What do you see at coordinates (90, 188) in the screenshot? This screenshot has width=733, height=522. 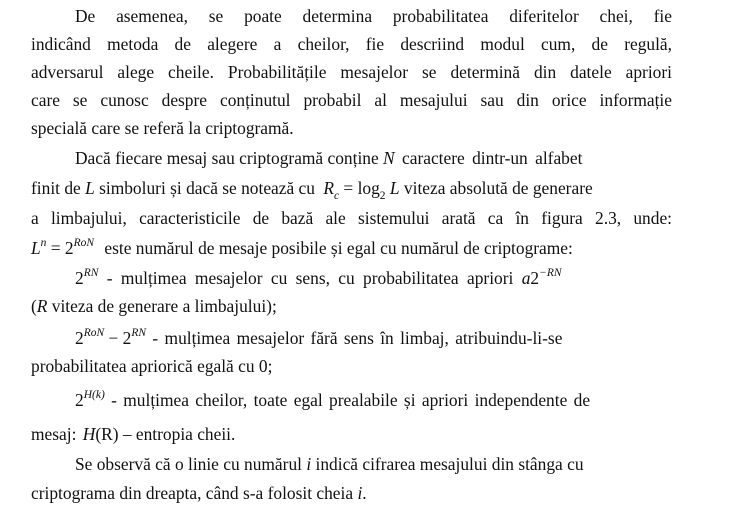 I see `variable-L: L` at bounding box center [90, 188].